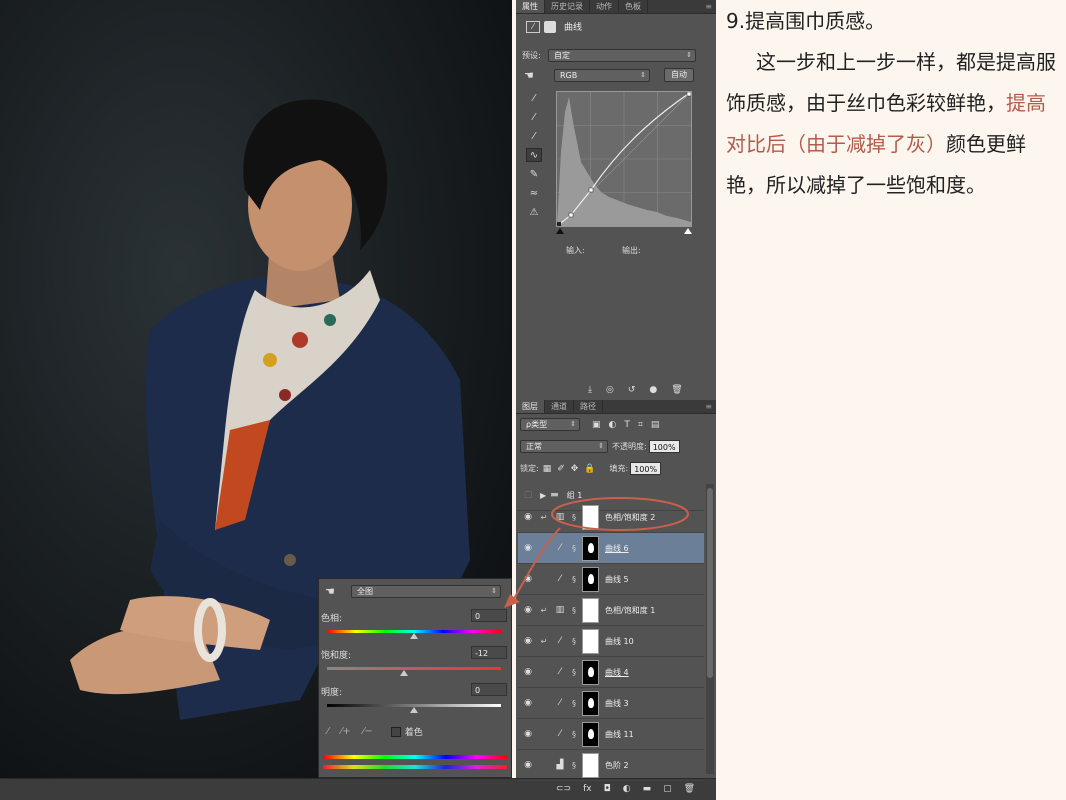 This screenshot has height=800, width=1066. What do you see at coordinates (647, 789) in the screenshot?
I see `new-group-icon: ▬` at bounding box center [647, 789].